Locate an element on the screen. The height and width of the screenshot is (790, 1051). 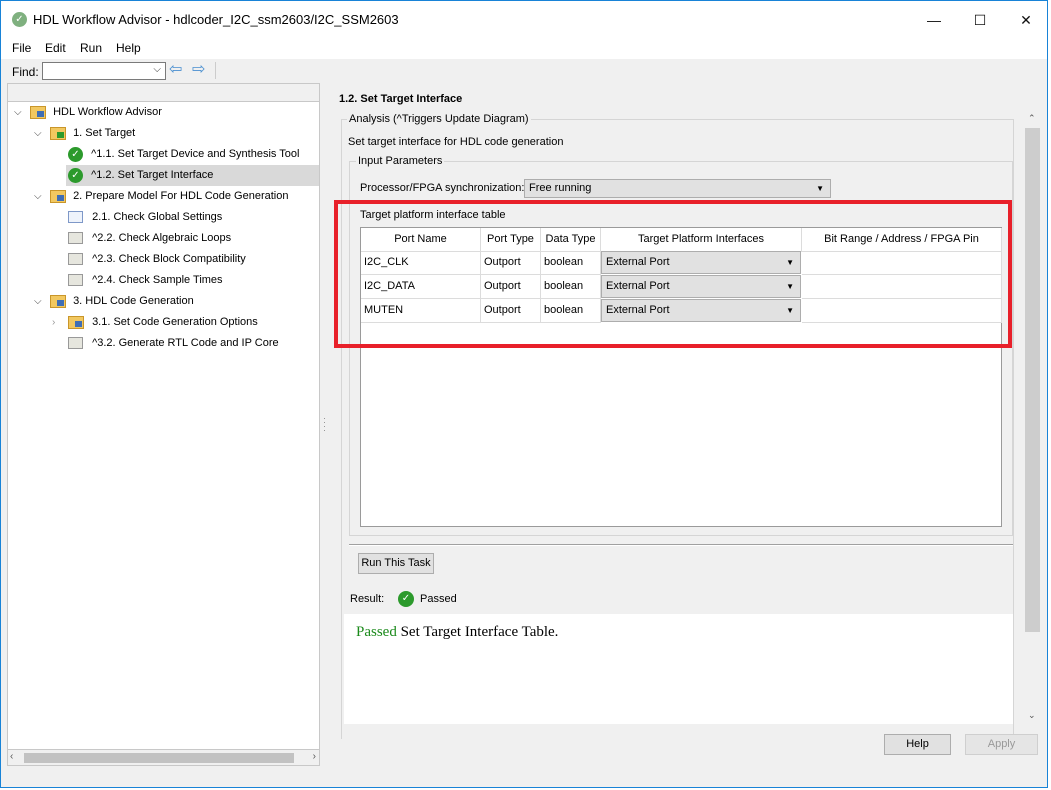
tree-item-hdl-workflow-advisor: ⌵ HDL Workflow Advisor is located at coordinates (163, 112).